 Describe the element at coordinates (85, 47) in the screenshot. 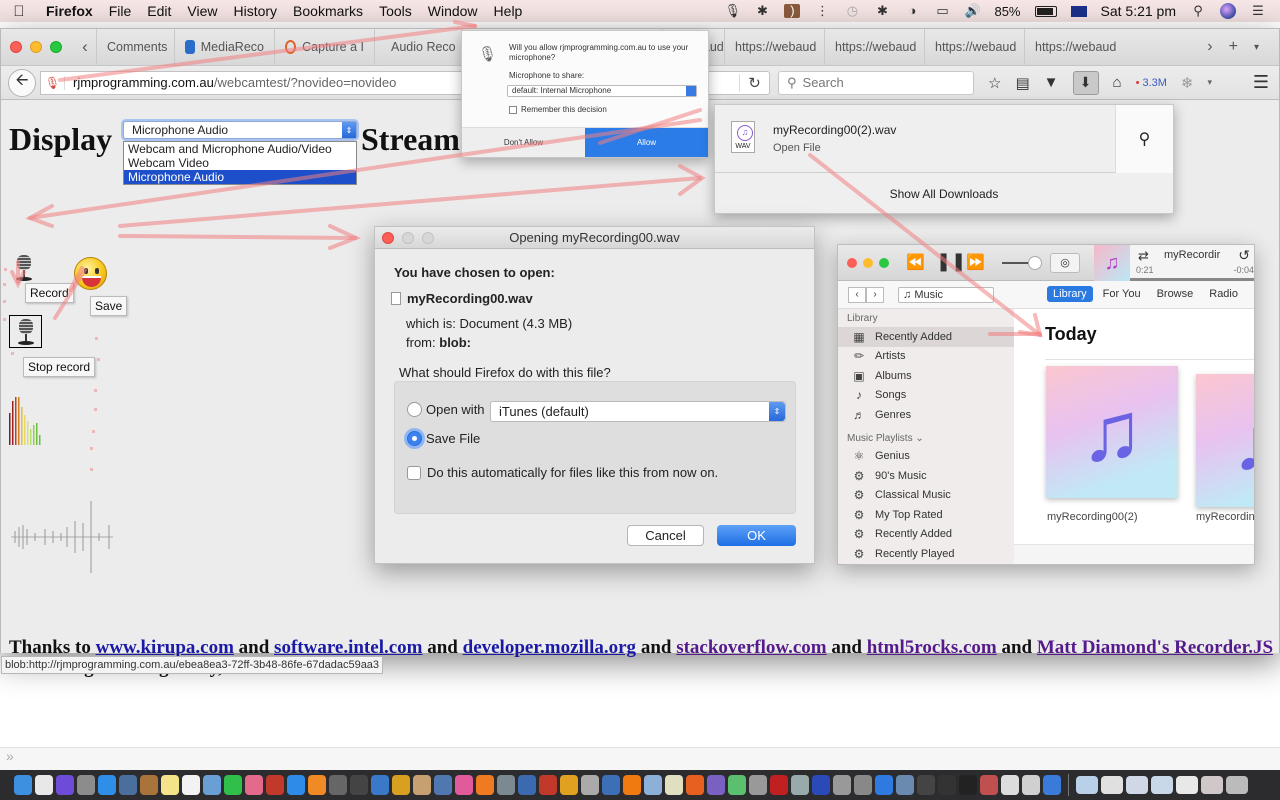

I see `scroll-tabs-left-icon: ‹` at that location.